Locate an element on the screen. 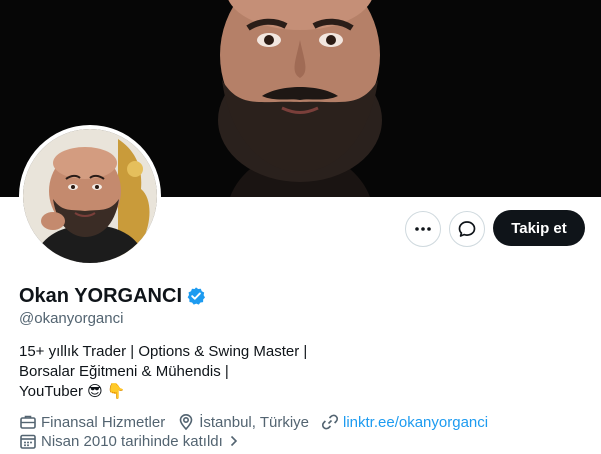  chevron-right-icon is located at coordinates (233, 441).